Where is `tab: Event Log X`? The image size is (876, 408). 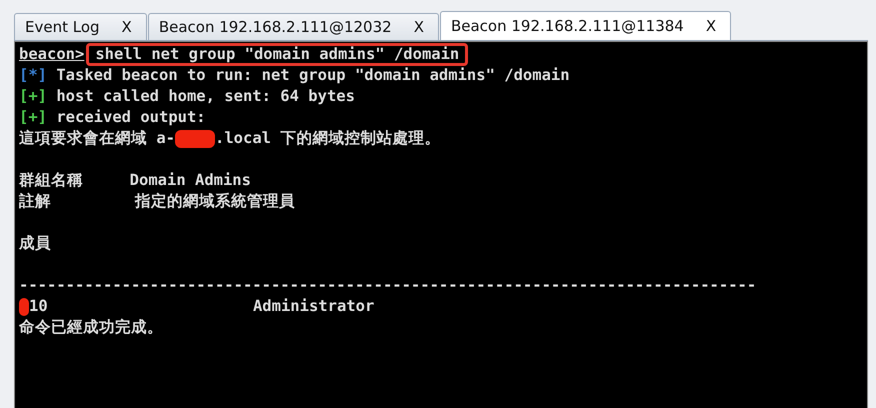 tab: Event Log X is located at coordinates (80, 26).